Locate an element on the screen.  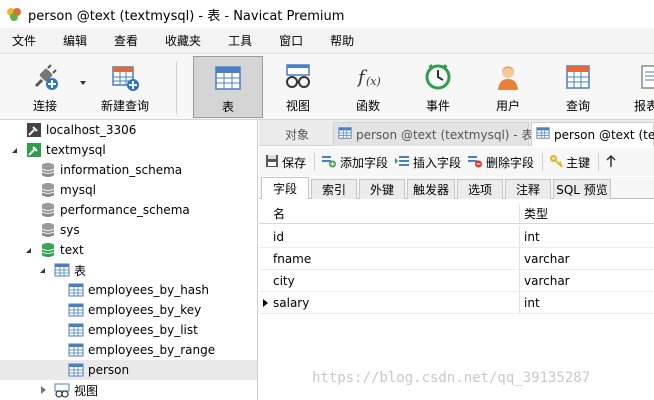
tab-objects: 对象 is located at coordinates (297, 134).